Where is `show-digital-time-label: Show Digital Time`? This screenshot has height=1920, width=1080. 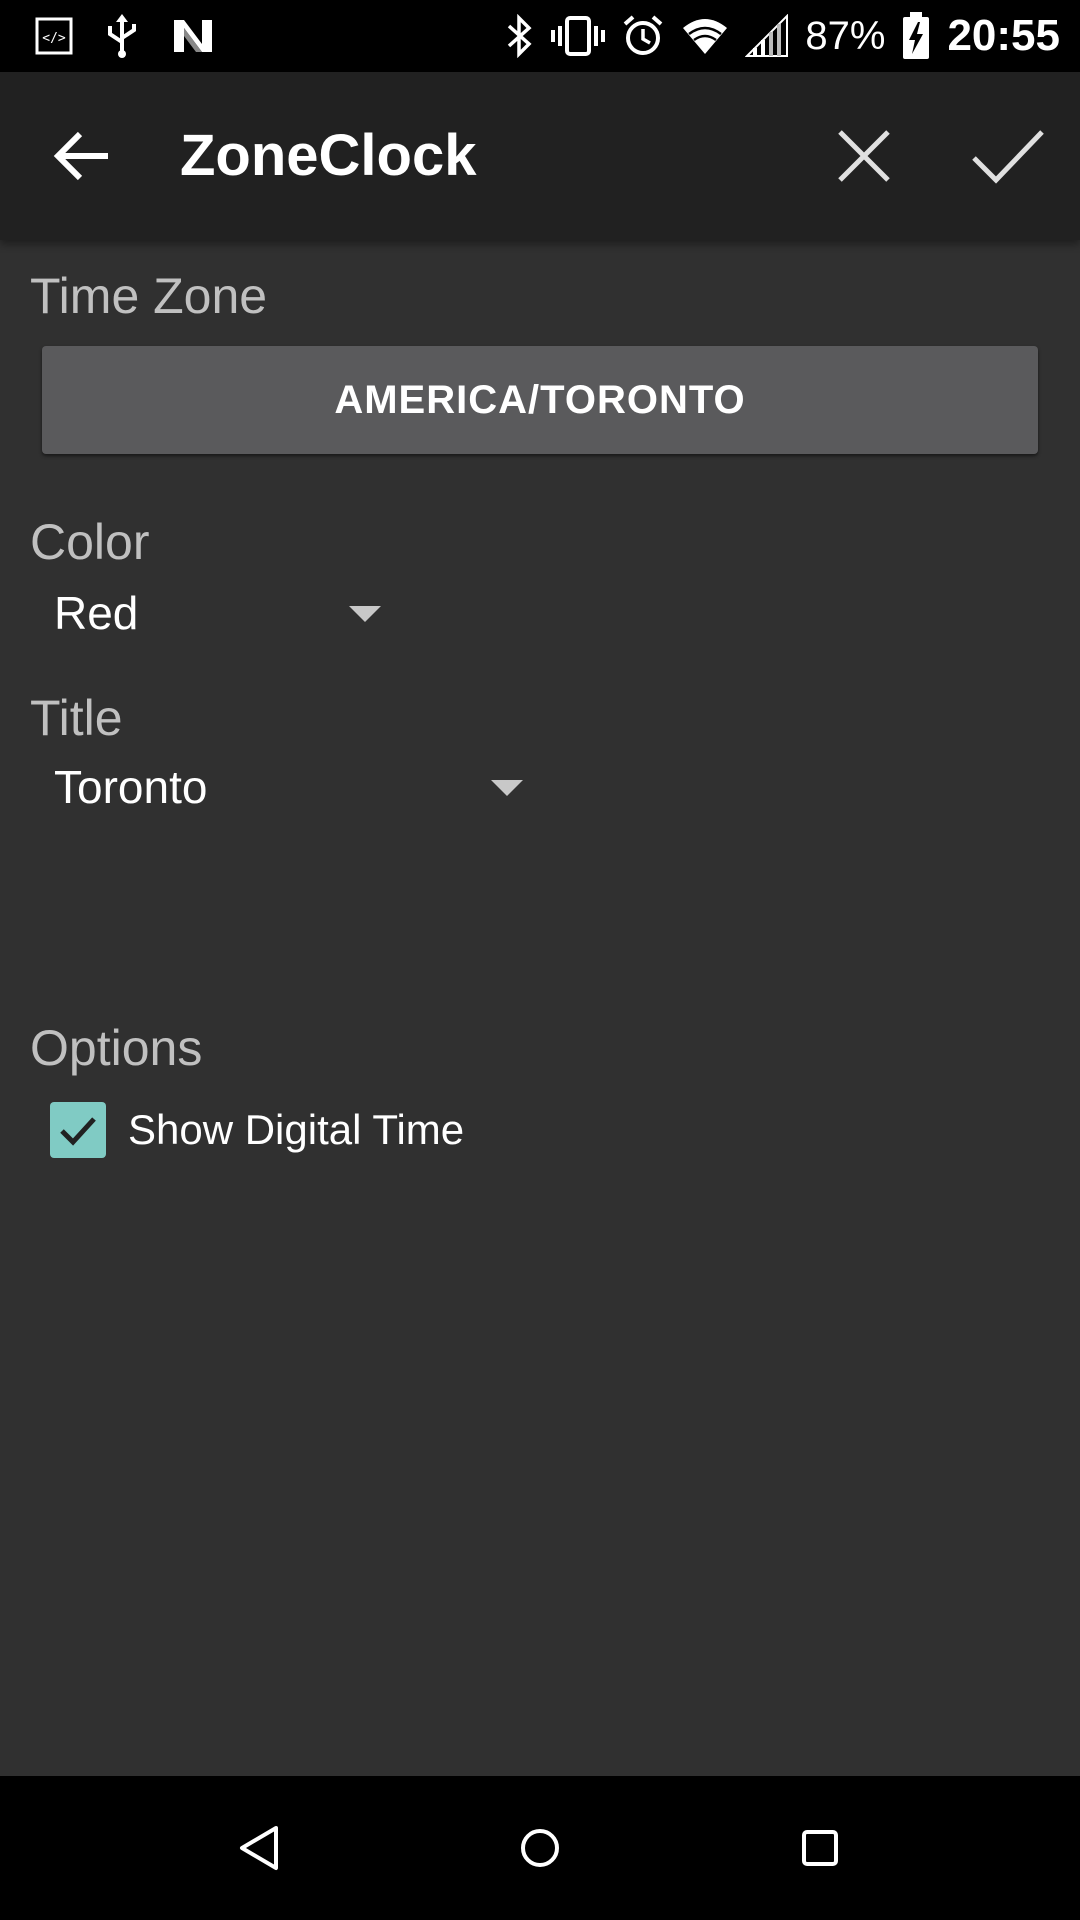 show-digital-time-label: Show Digital Time is located at coordinates (296, 1129).